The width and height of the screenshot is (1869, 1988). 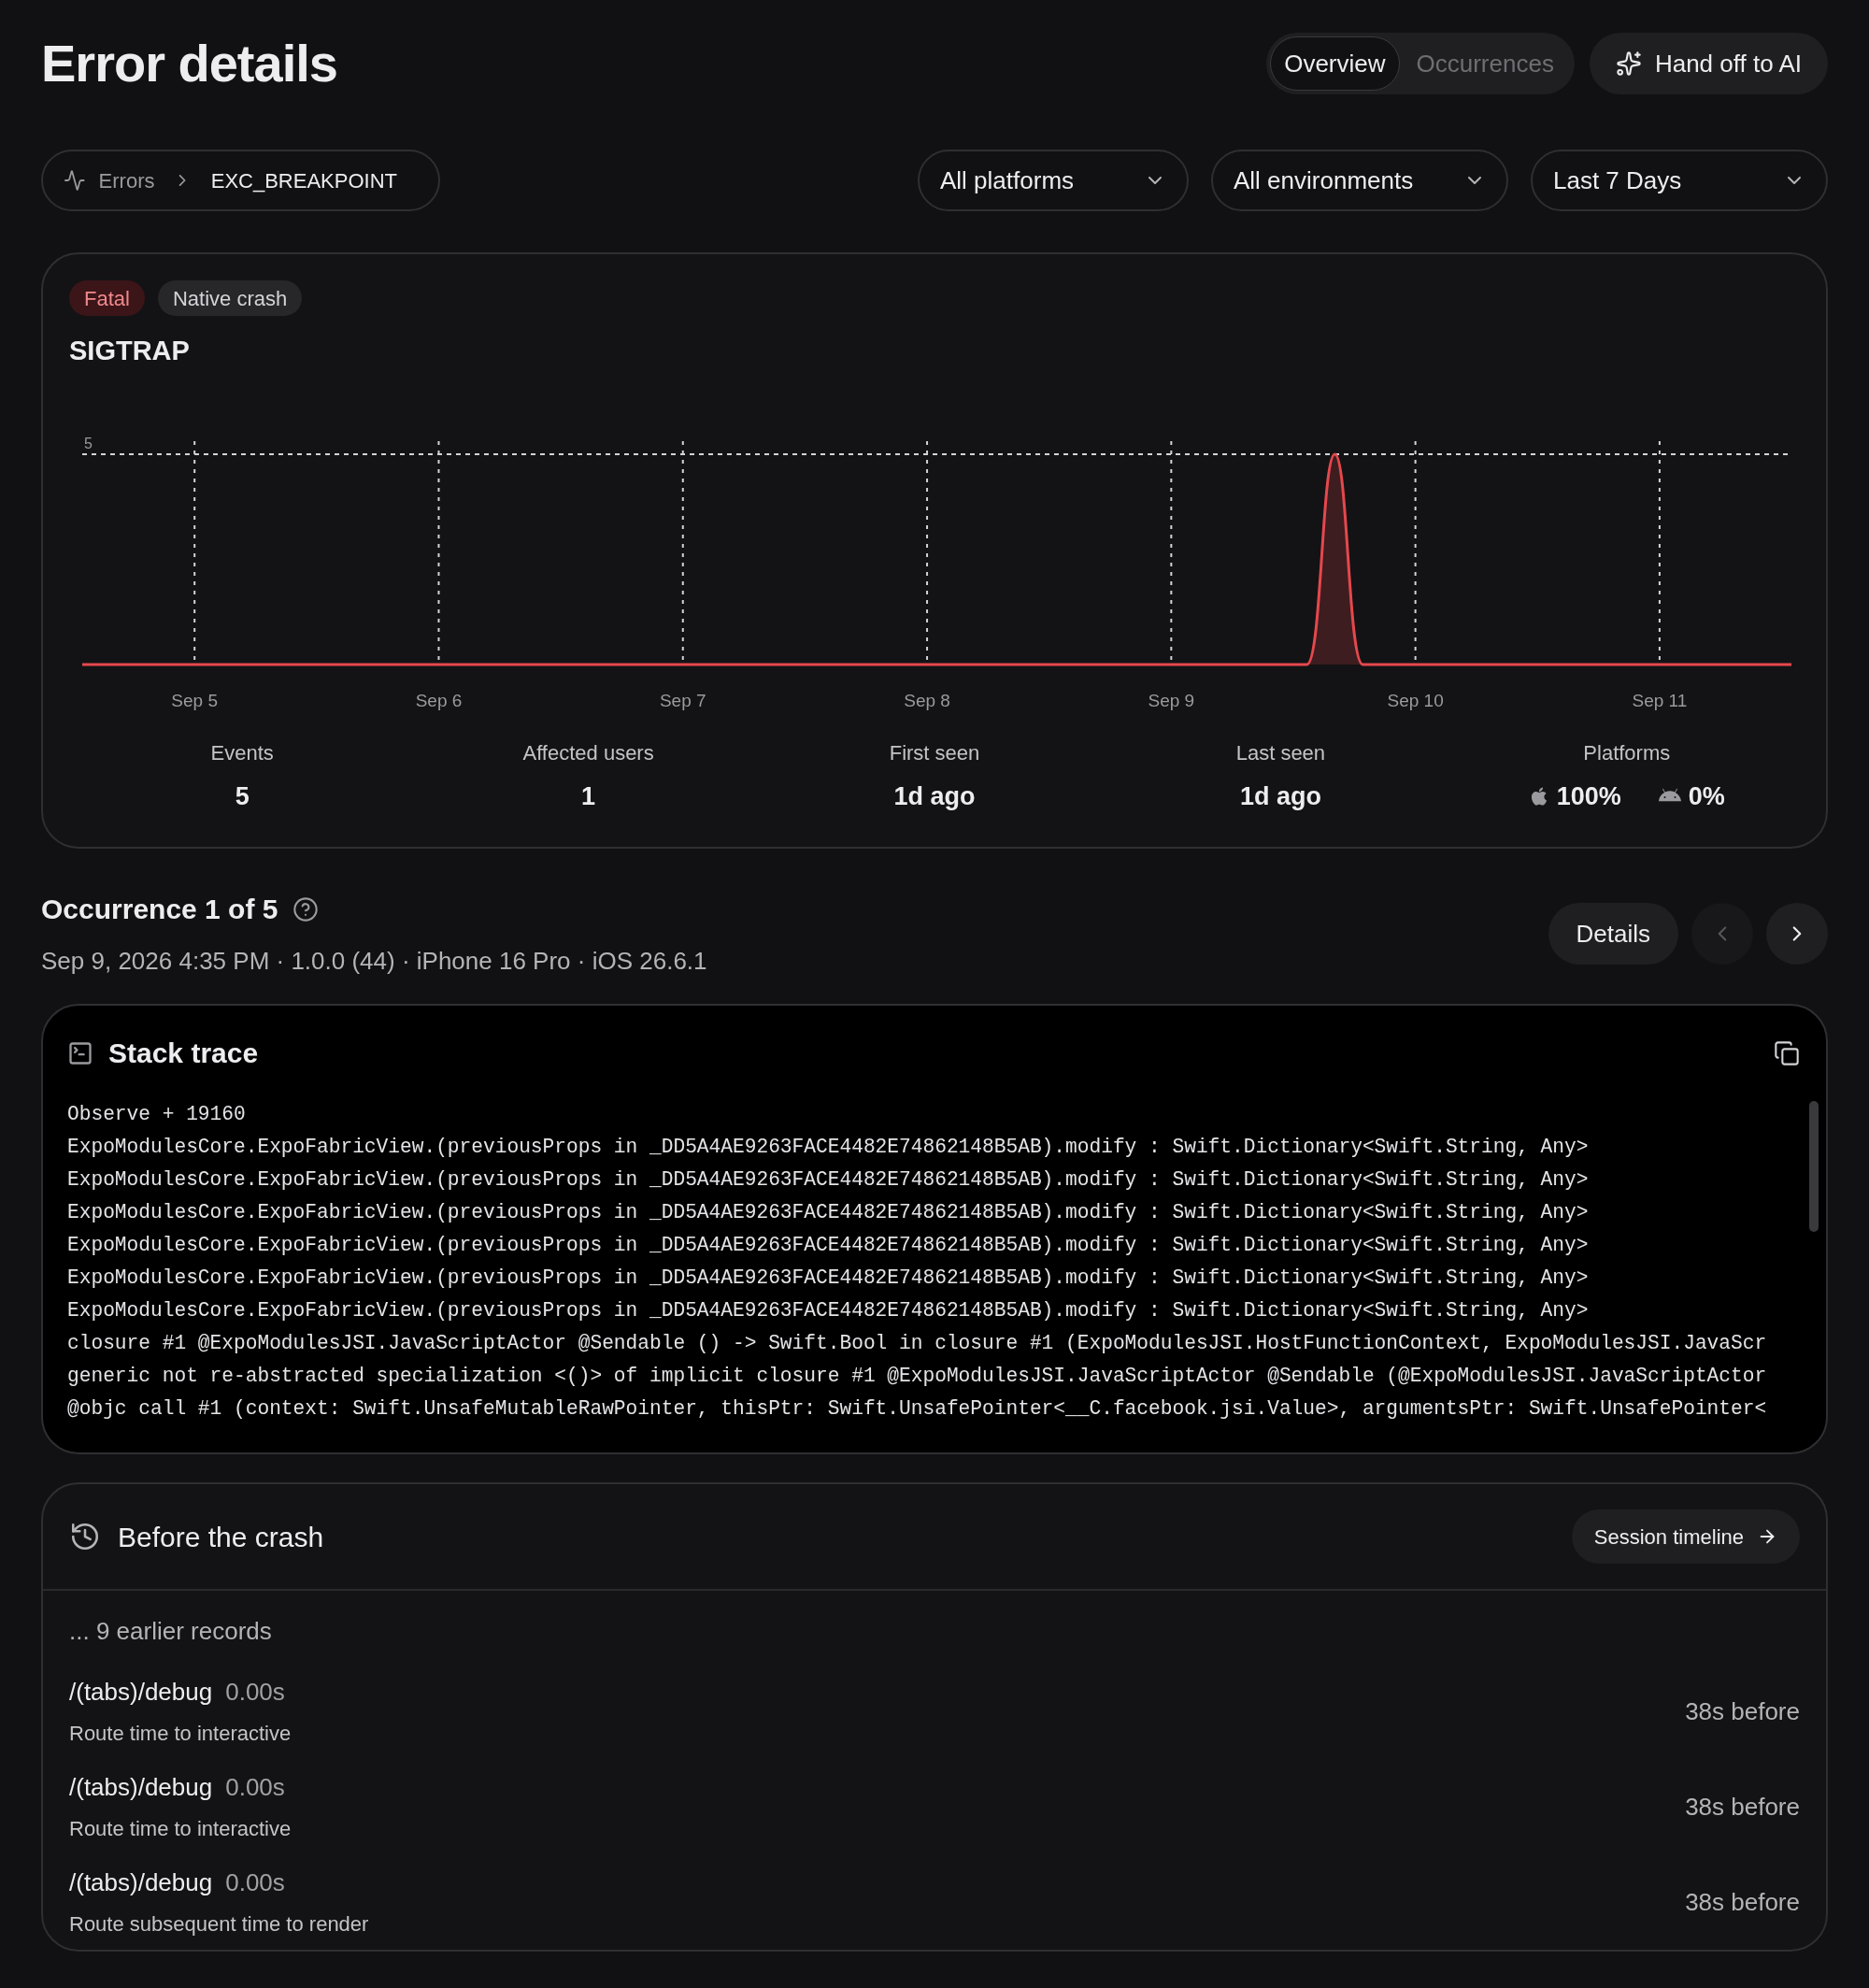 What do you see at coordinates (1629, 63) in the screenshot?
I see `sparkle-icon` at bounding box center [1629, 63].